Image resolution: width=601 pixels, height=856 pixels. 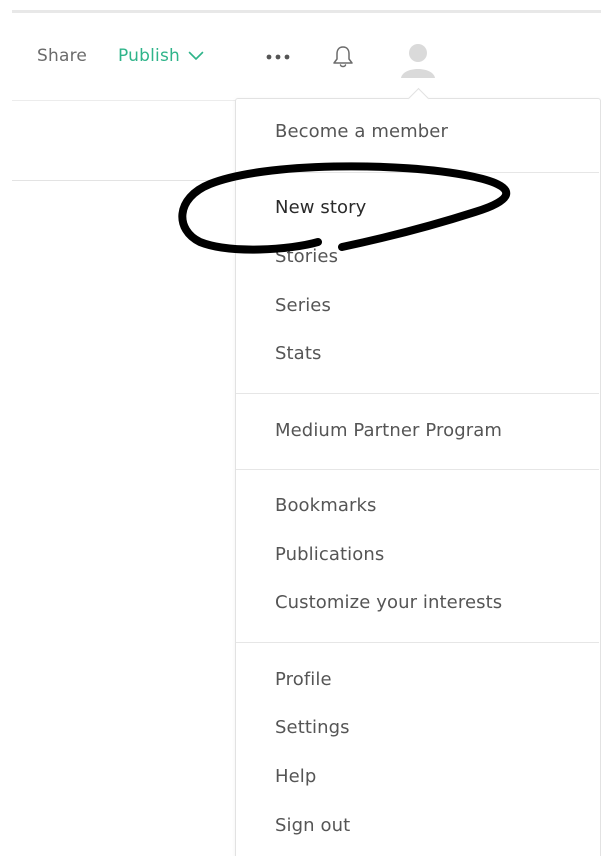 What do you see at coordinates (343, 57) in the screenshot?
I see `bell-icon` at bounding box center [343, 57].